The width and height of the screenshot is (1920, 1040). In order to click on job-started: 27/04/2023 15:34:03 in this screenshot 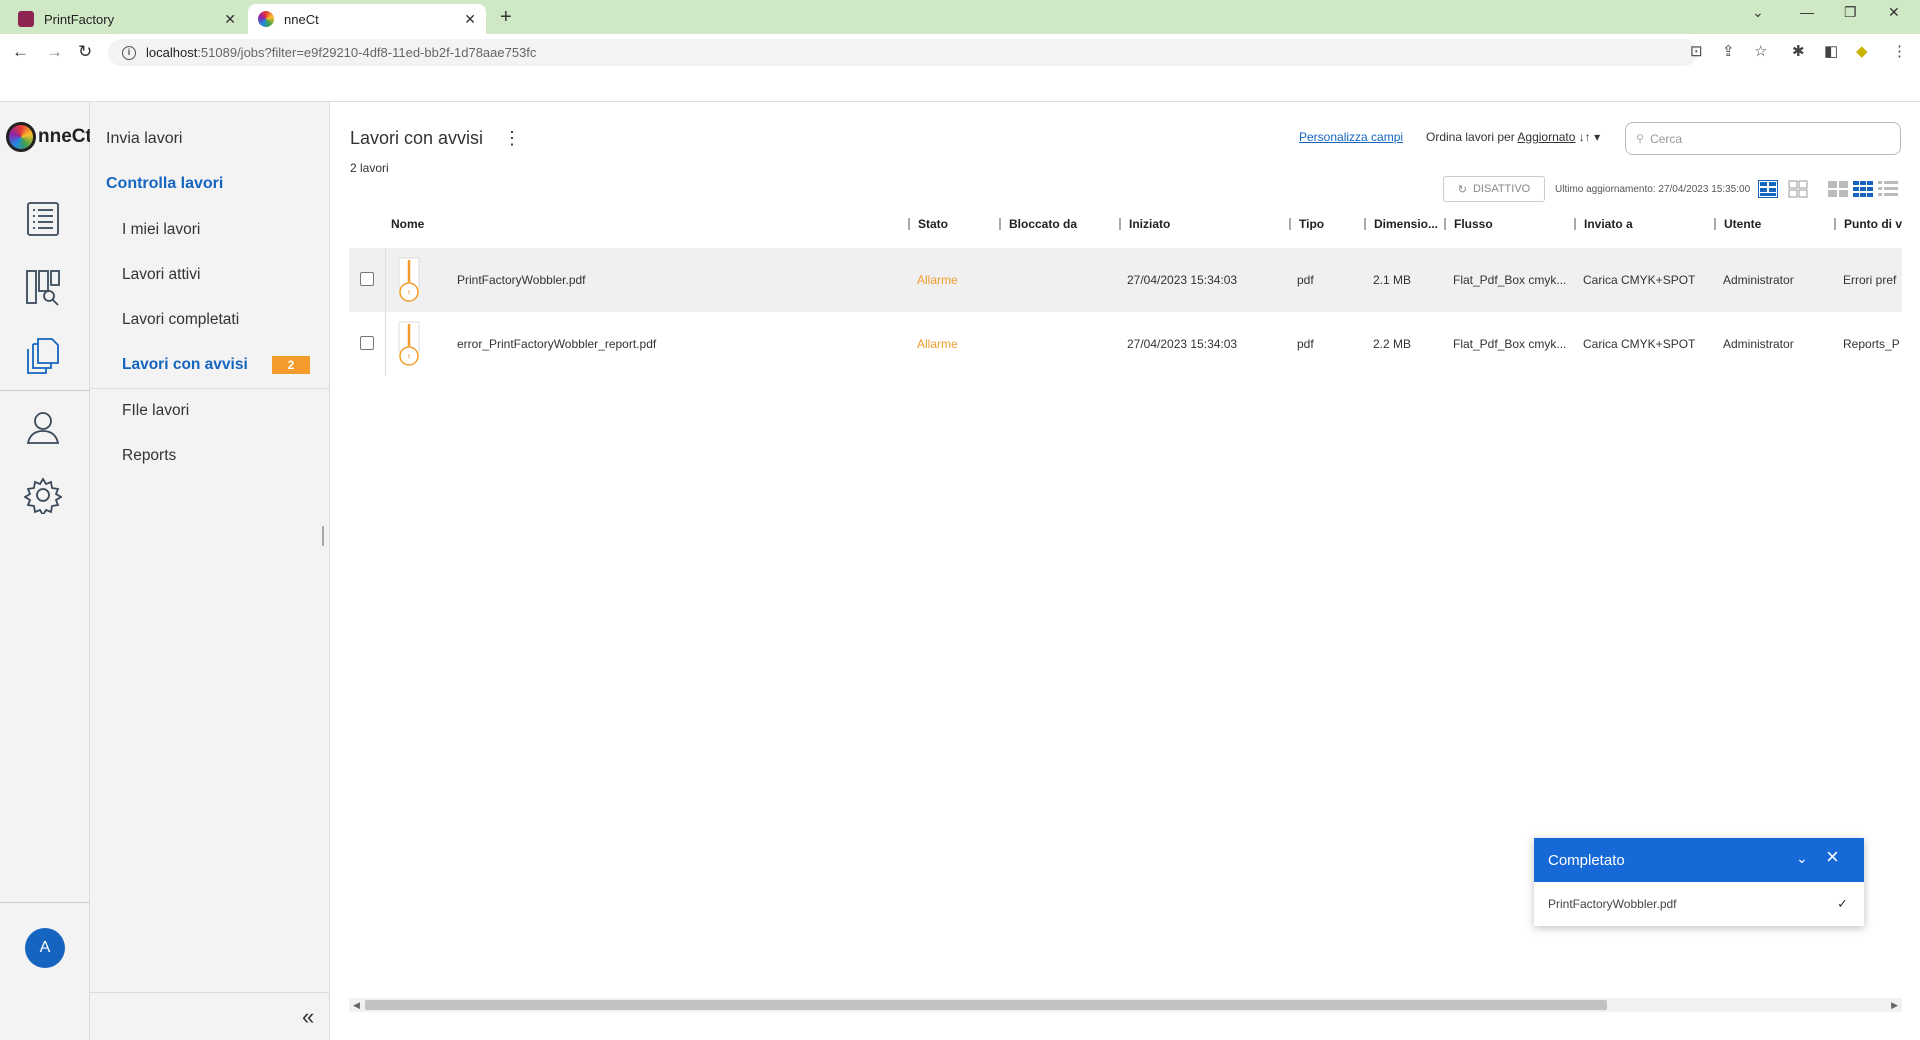, I will do `click(1182, 280)`.